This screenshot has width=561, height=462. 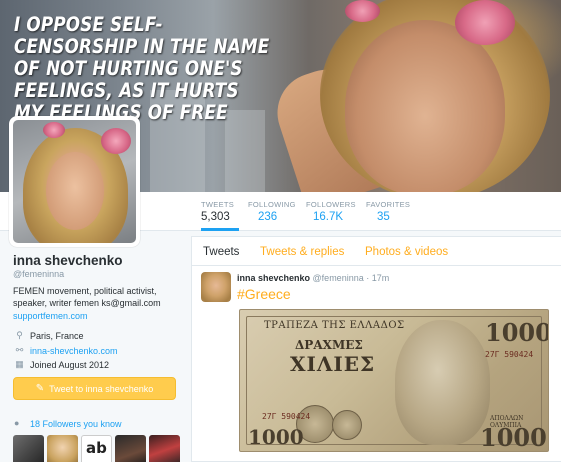 What do you see at coordinates (329, 345) in the screenshot?
I see `banknote-drachmes: ΔΡΑΧΜΕΣ` at bounding box center [329, 345].